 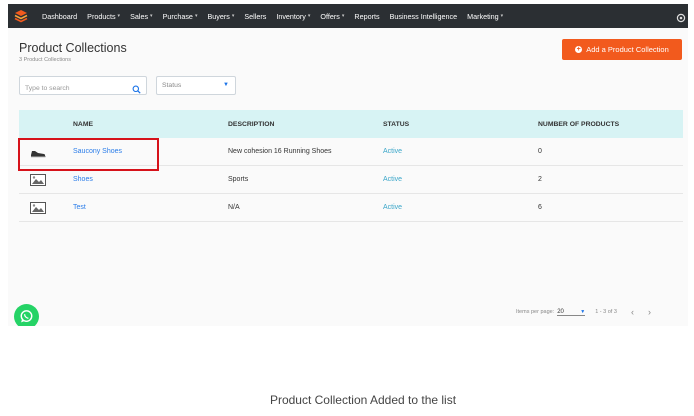 What do you see at coordinates (610, 124) in the screenshot?
I see `column-header-number-of-products: NUMBER OF PRODUCTS` at bounding box center [610, 124].